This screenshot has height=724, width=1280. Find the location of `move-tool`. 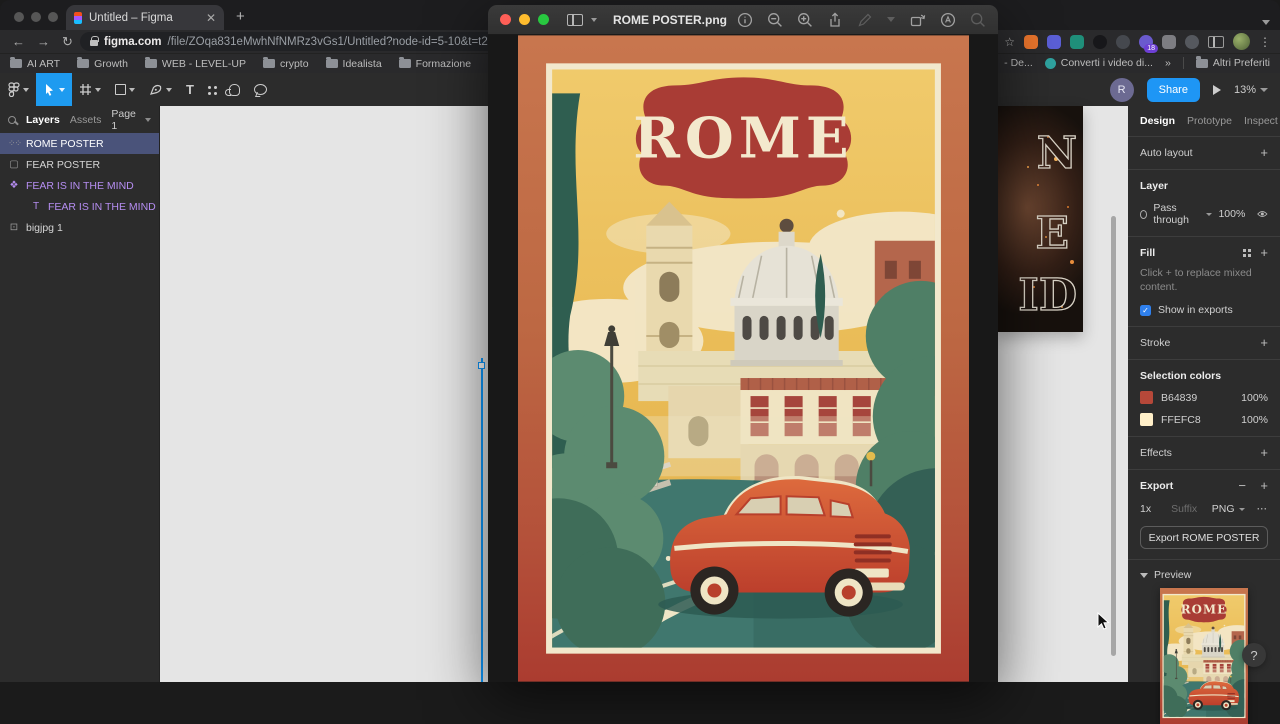

move-tool is located at coordinates (54, 89).